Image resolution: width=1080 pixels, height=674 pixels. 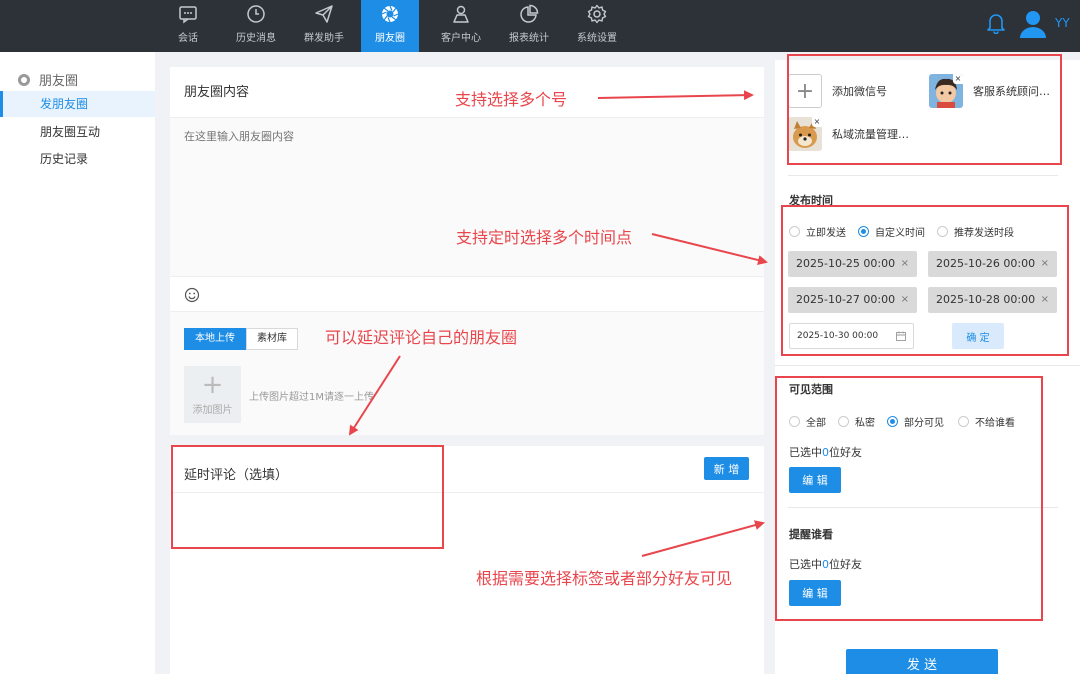 I want to click on nav-item-label: 历史消息, so click(x=256, y=38).